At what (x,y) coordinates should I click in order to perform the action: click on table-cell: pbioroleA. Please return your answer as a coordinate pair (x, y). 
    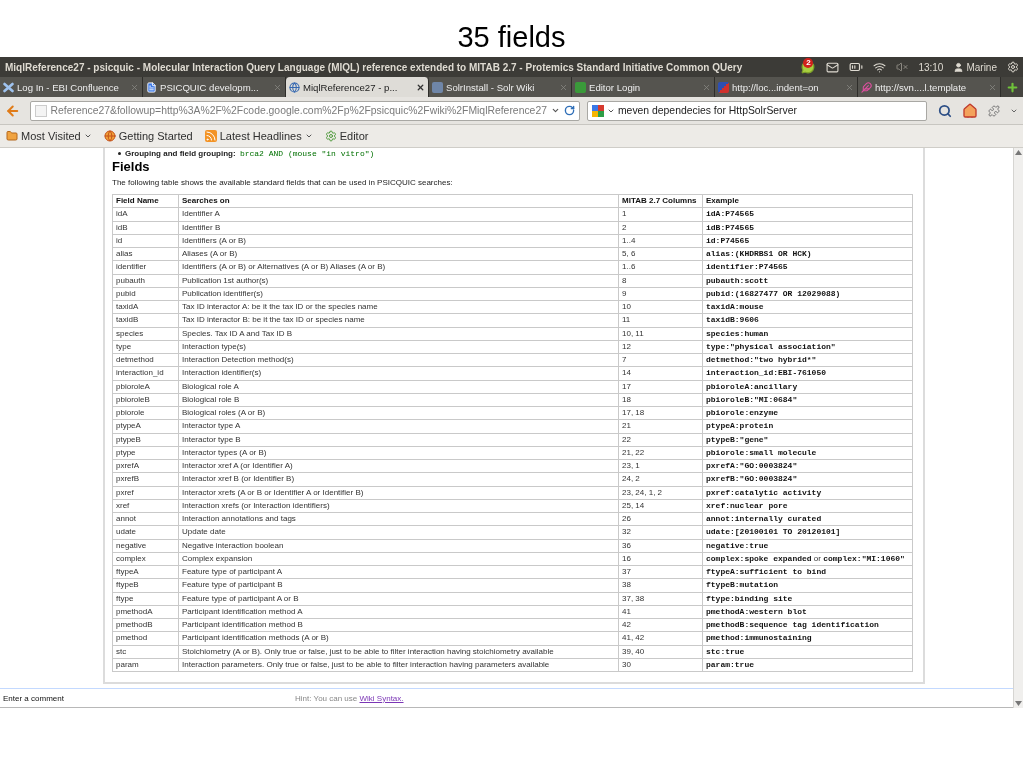
    Looking at the image, I should click on (145, 387).